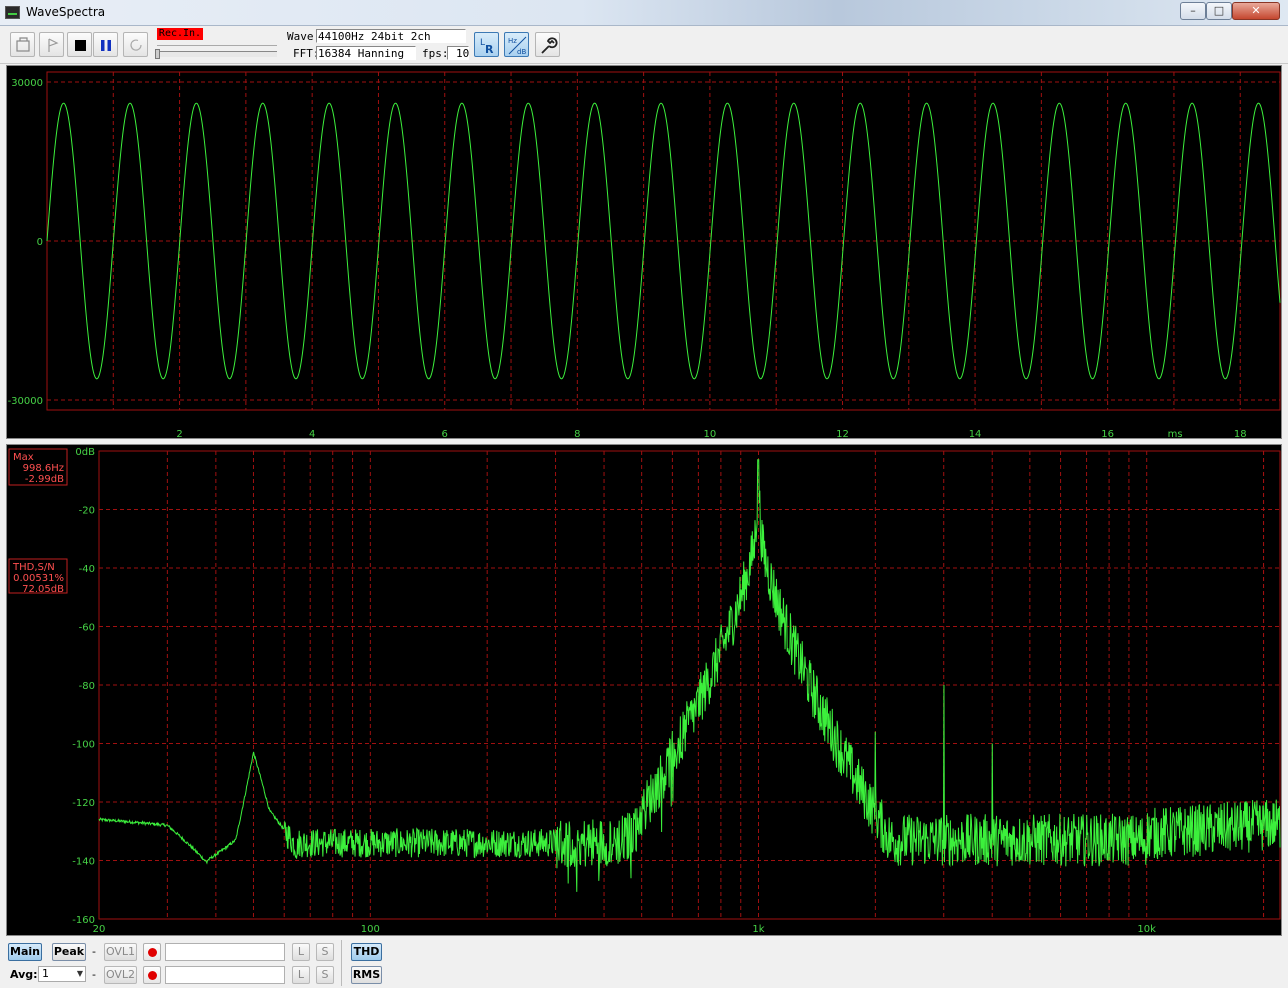 Image resolution: width=1288 pixels, height=988 pixels. I want to click on loop-icon, so click(136, 45).